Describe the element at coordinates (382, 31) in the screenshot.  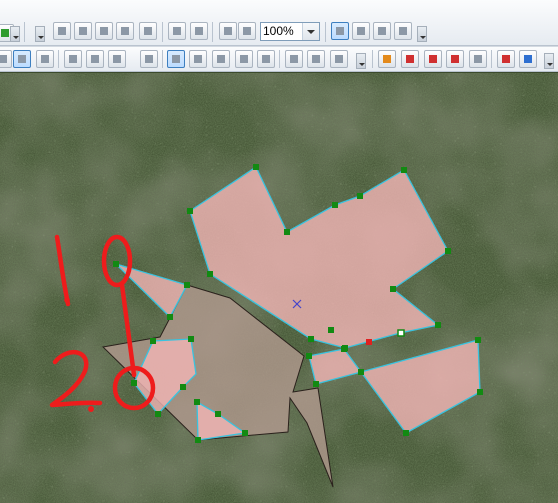
I see `binoculars-icon` at that location.